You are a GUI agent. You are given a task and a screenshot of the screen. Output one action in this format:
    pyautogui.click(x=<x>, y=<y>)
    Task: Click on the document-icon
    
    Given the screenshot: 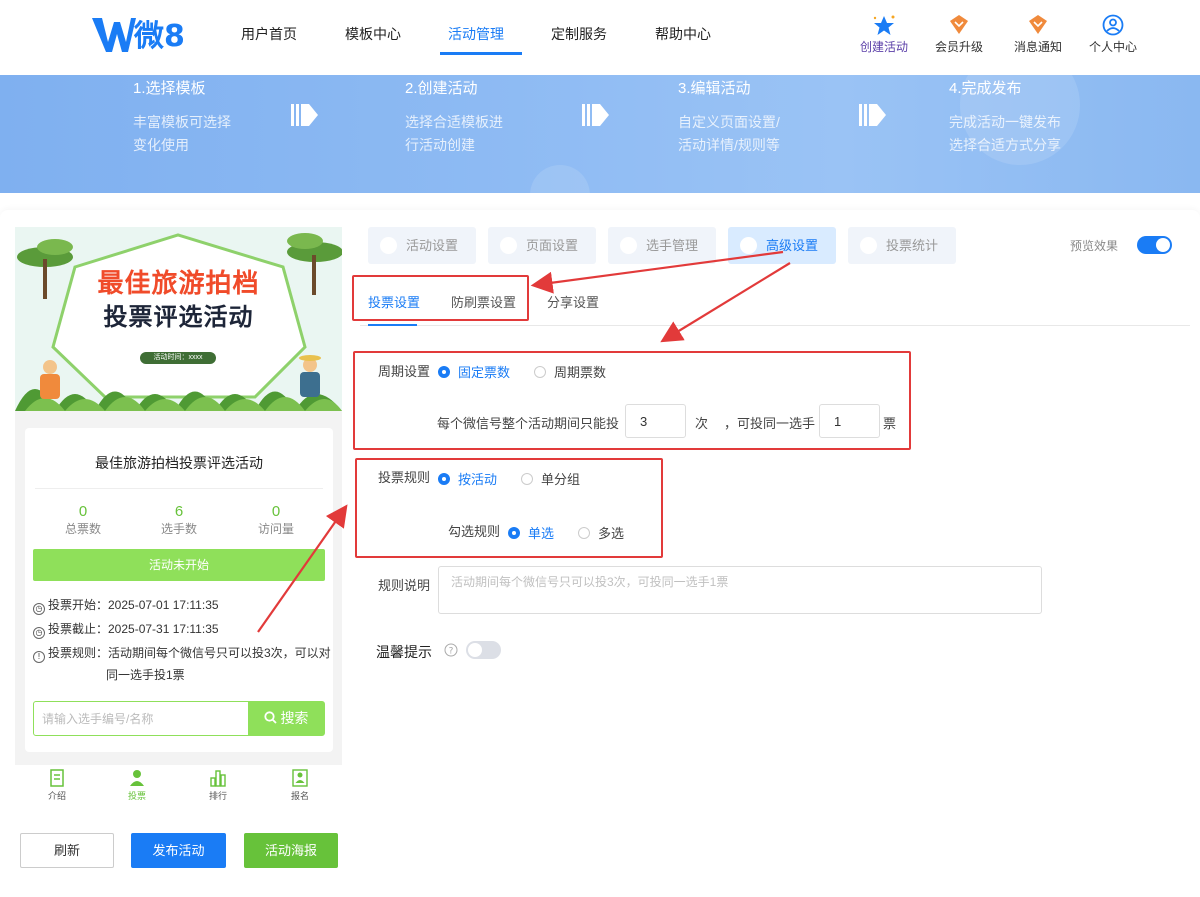 What is the action you would take?
    pyautogui.click(x=57, y=778)
    